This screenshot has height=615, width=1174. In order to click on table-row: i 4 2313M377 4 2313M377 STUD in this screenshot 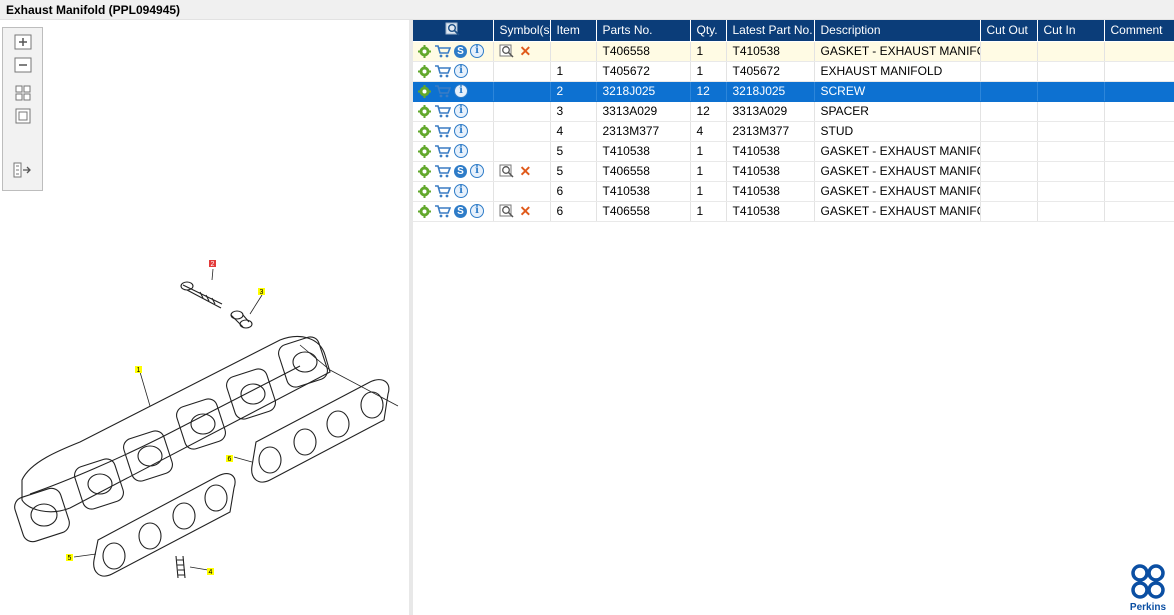, I will do `click(793, 131)`.